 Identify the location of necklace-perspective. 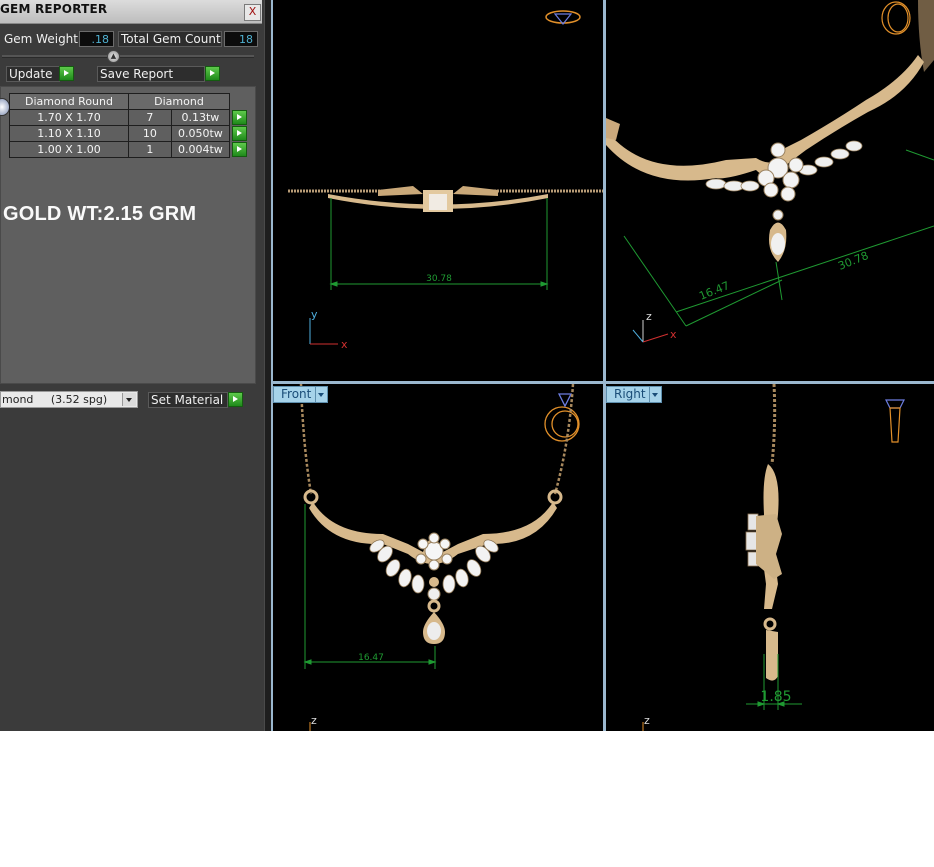
(765, 158).